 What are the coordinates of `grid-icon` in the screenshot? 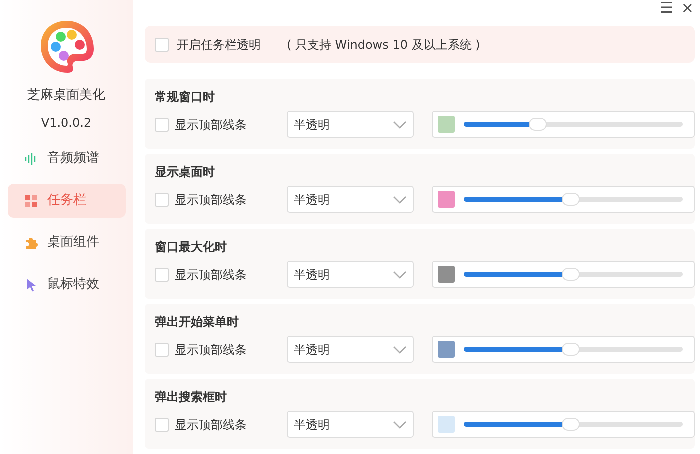 It's located at (31, 201).